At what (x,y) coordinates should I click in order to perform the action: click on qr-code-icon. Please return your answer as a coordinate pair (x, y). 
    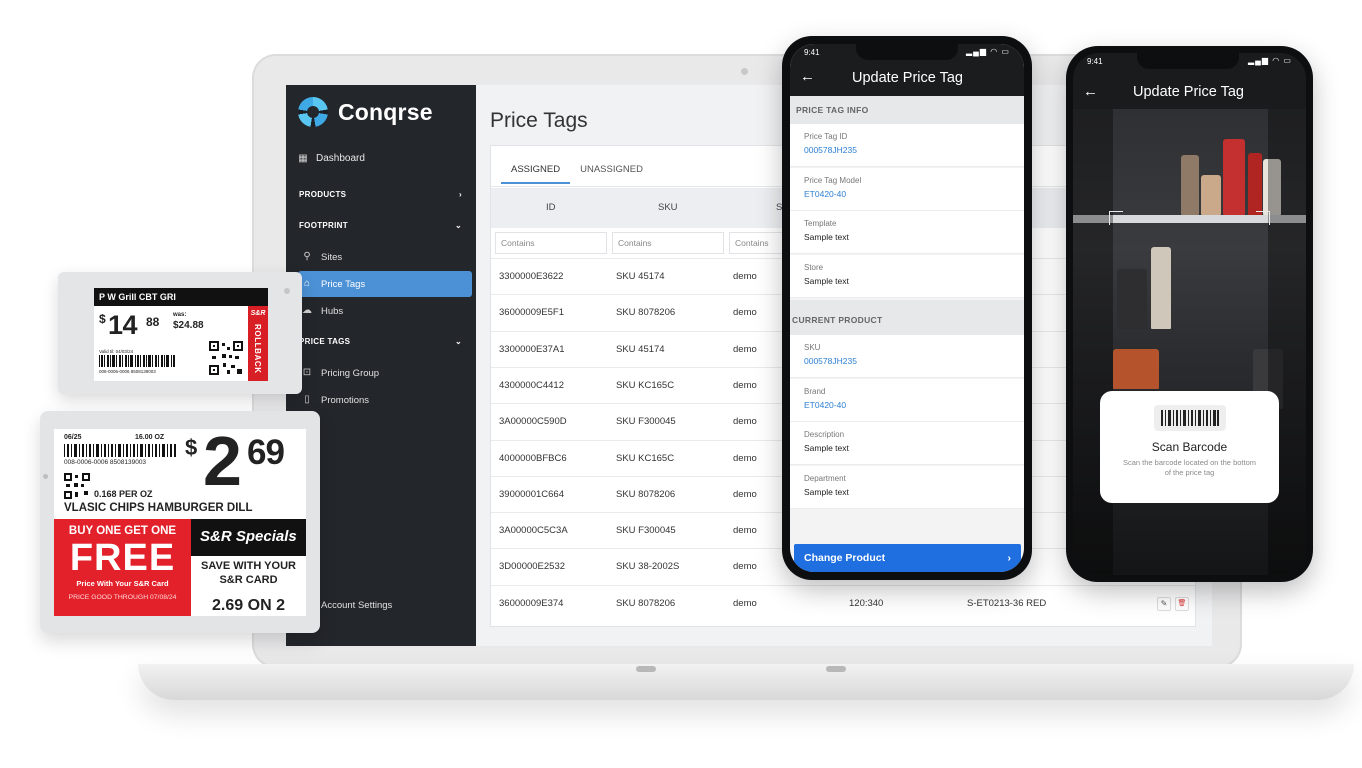
    Looking at the image, I should click on (226, 358).